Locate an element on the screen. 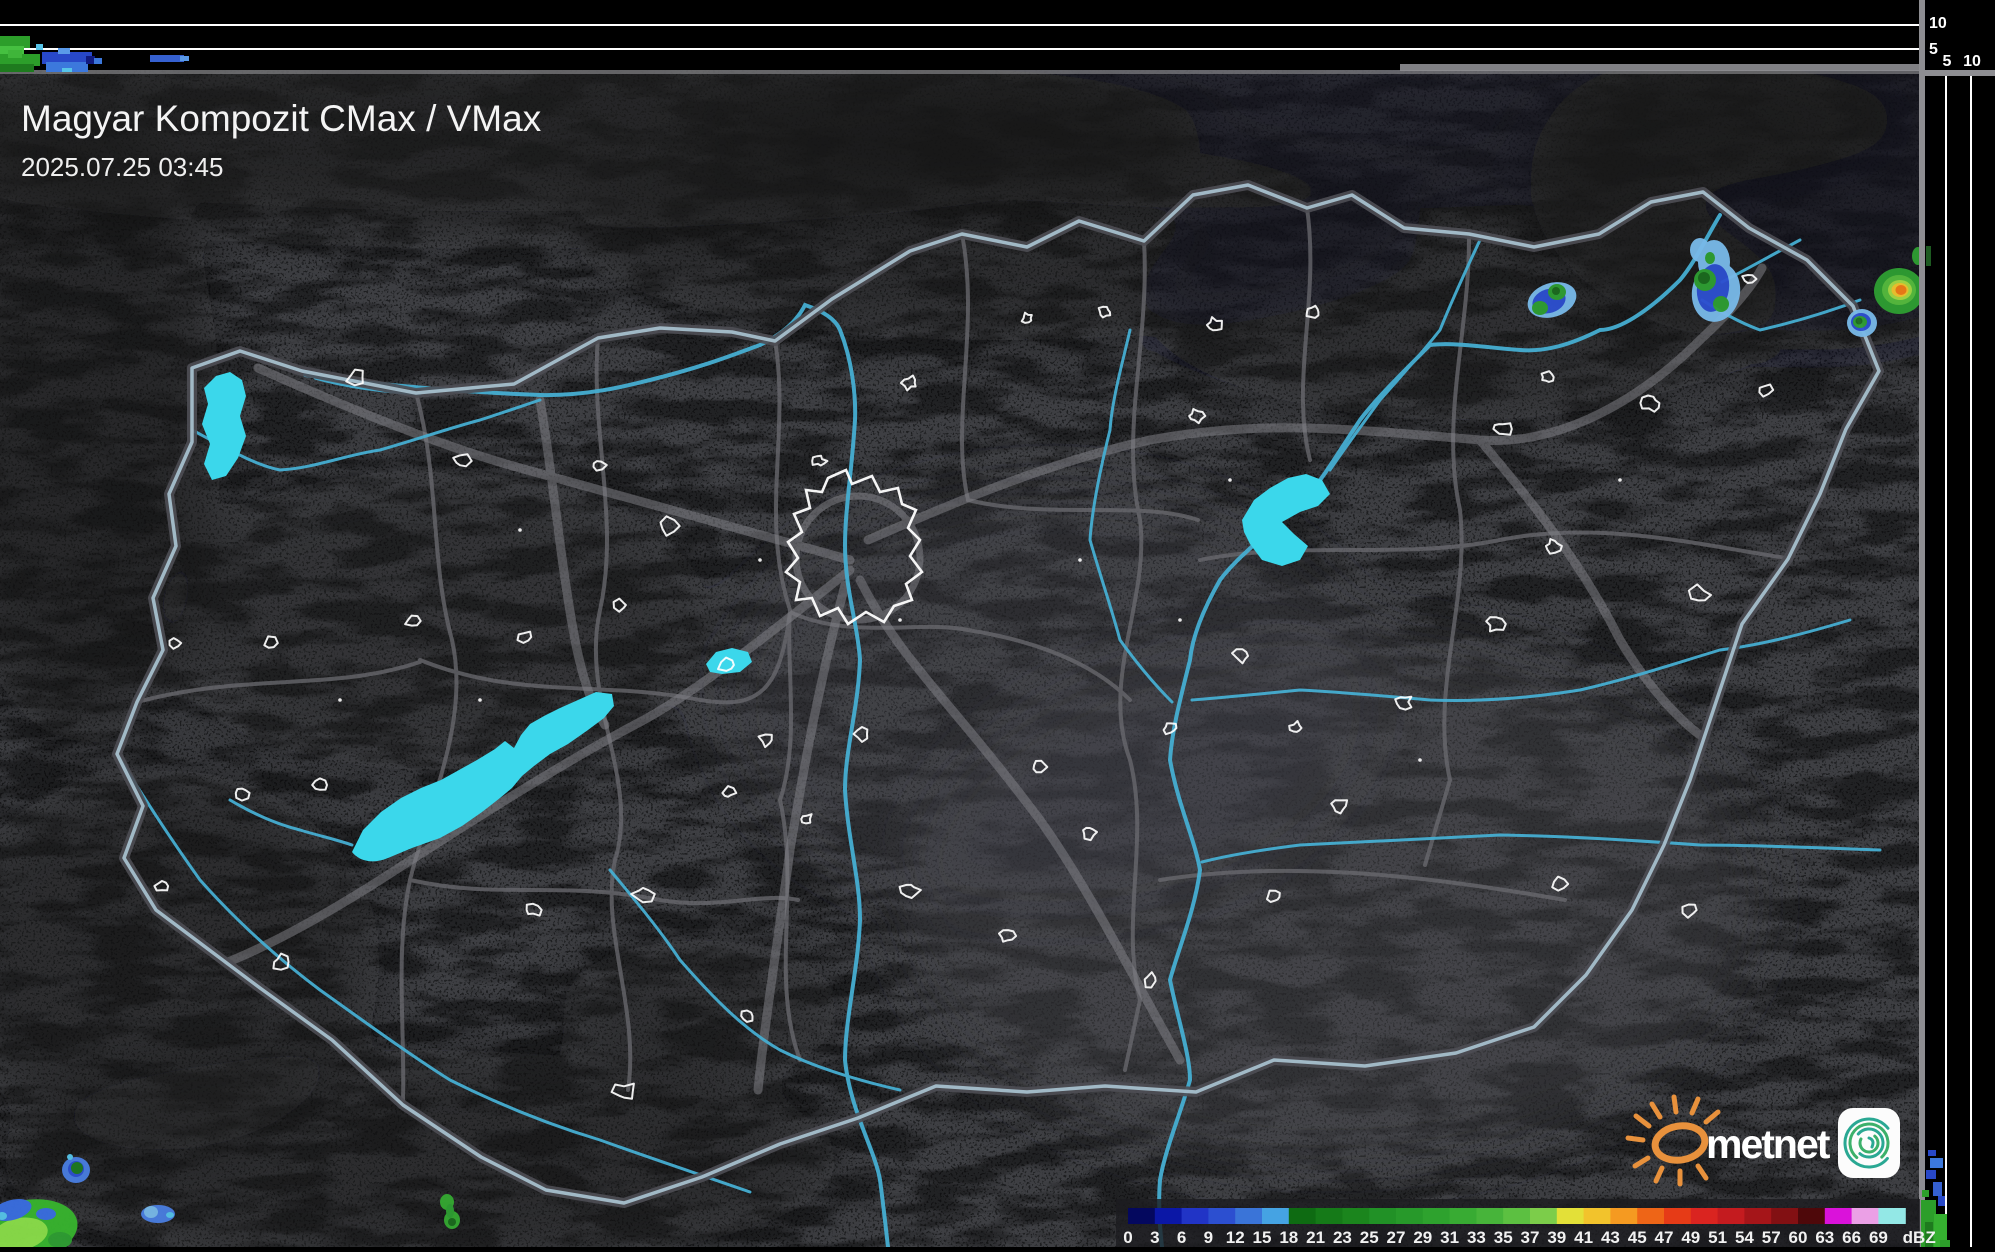 The width and height of the screenshot is (1995, 1252). colorbar-label: 63 is located at coordinates (1824, 1237).